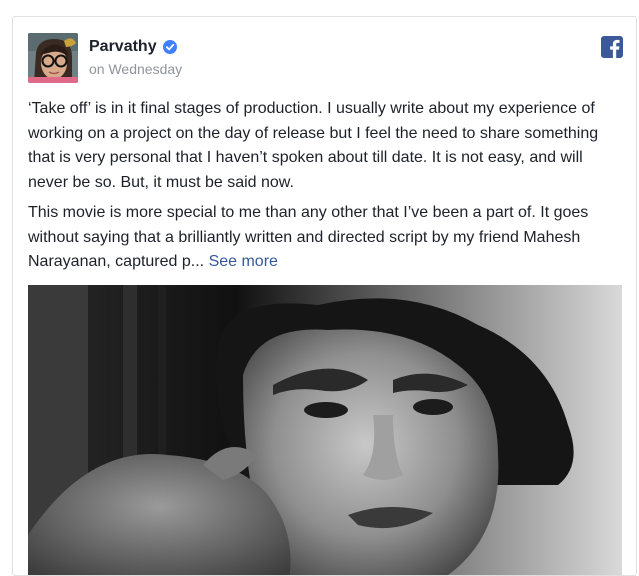 Image resolution: width=639 pixels, height=576 pixels. Describe the element at coordinates (612, 47) in the screenshot. I see `facebook-icon` at that location.